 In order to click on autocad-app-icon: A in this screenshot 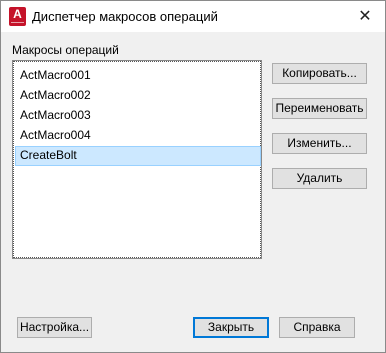, I will do `click(17, 16)`.